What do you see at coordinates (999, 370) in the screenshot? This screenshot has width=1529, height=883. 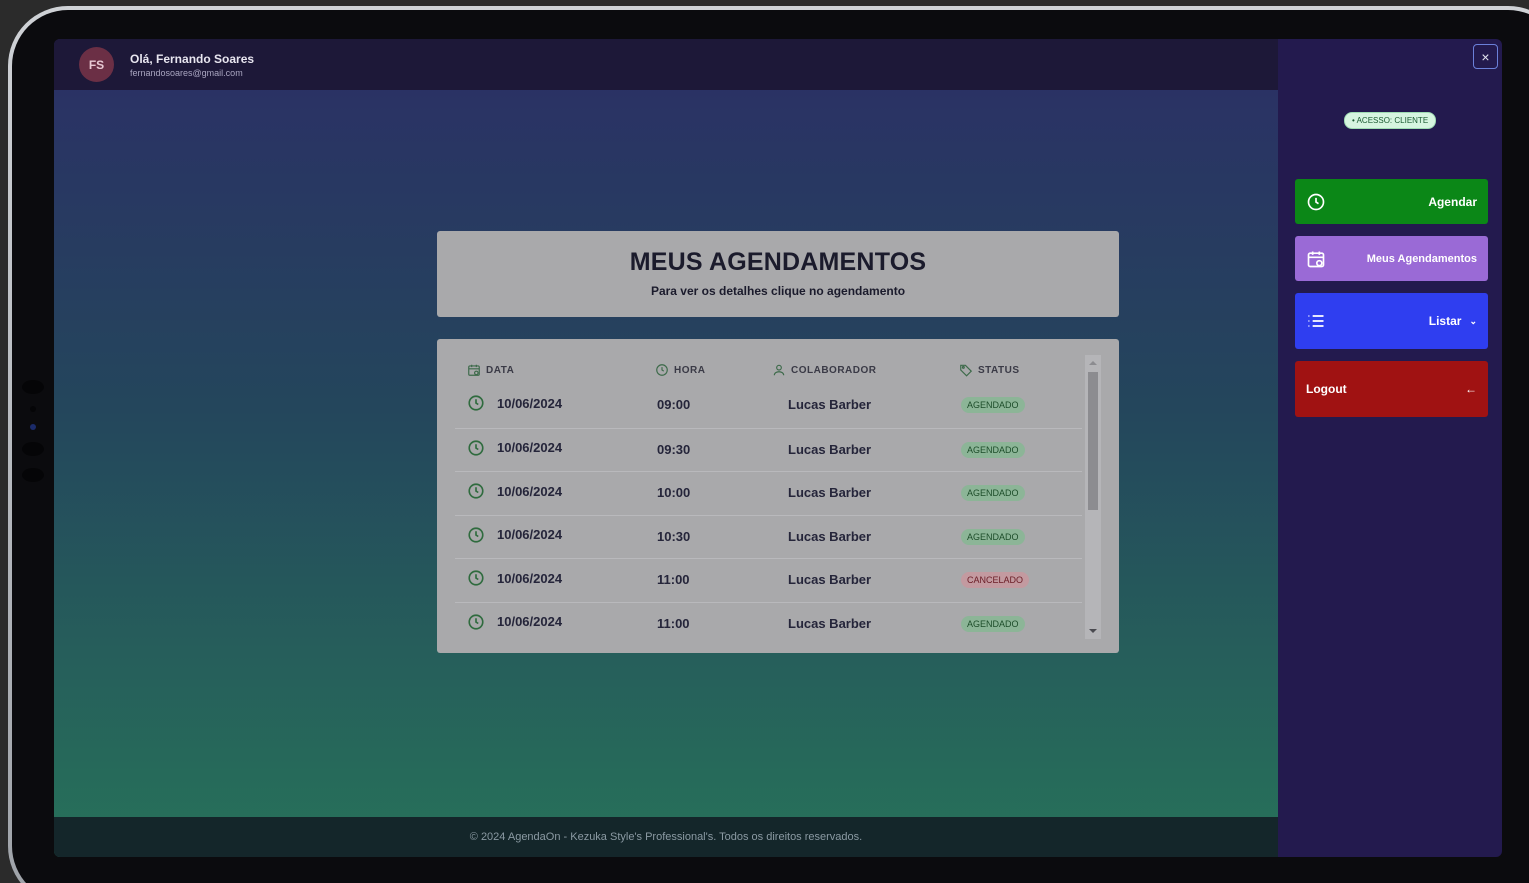 I see `column-label-status: STATUS` at bounding box center [999, 370].